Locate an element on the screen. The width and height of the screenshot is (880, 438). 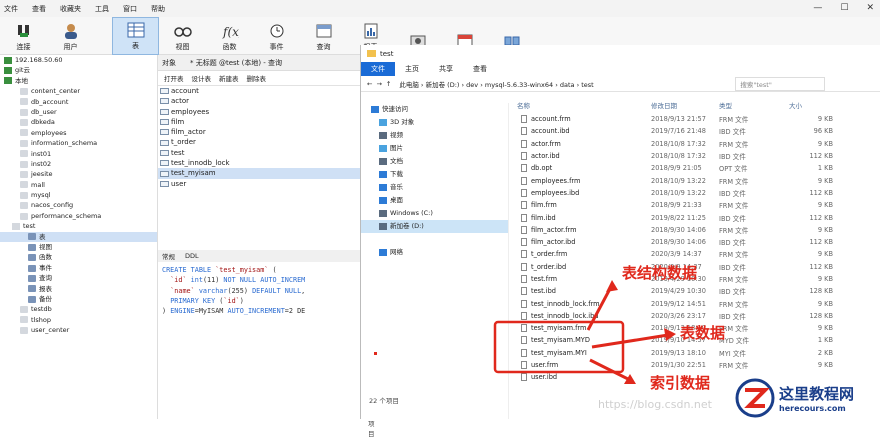
red-dot is located at coordinates (375, 353).